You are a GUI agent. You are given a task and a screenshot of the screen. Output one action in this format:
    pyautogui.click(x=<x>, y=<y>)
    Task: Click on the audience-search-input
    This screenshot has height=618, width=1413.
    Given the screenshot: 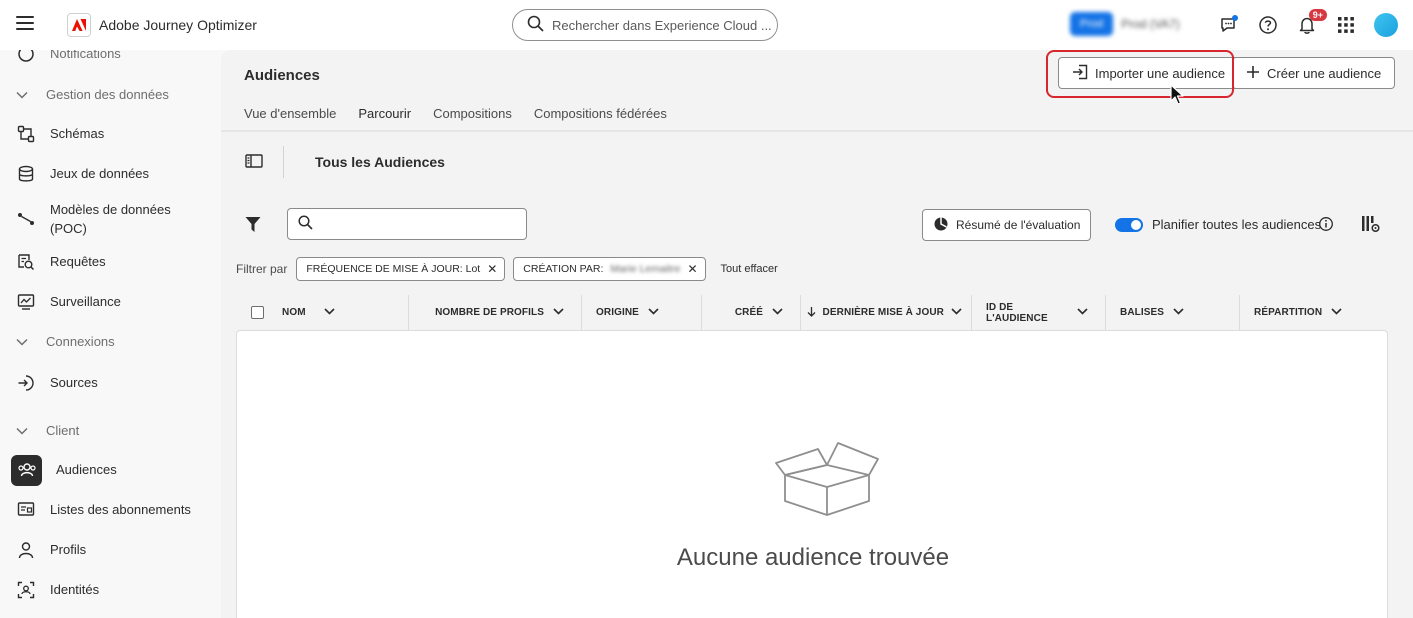 What is the action you would take?
    pyautogui.click(x=407, y=224)
    